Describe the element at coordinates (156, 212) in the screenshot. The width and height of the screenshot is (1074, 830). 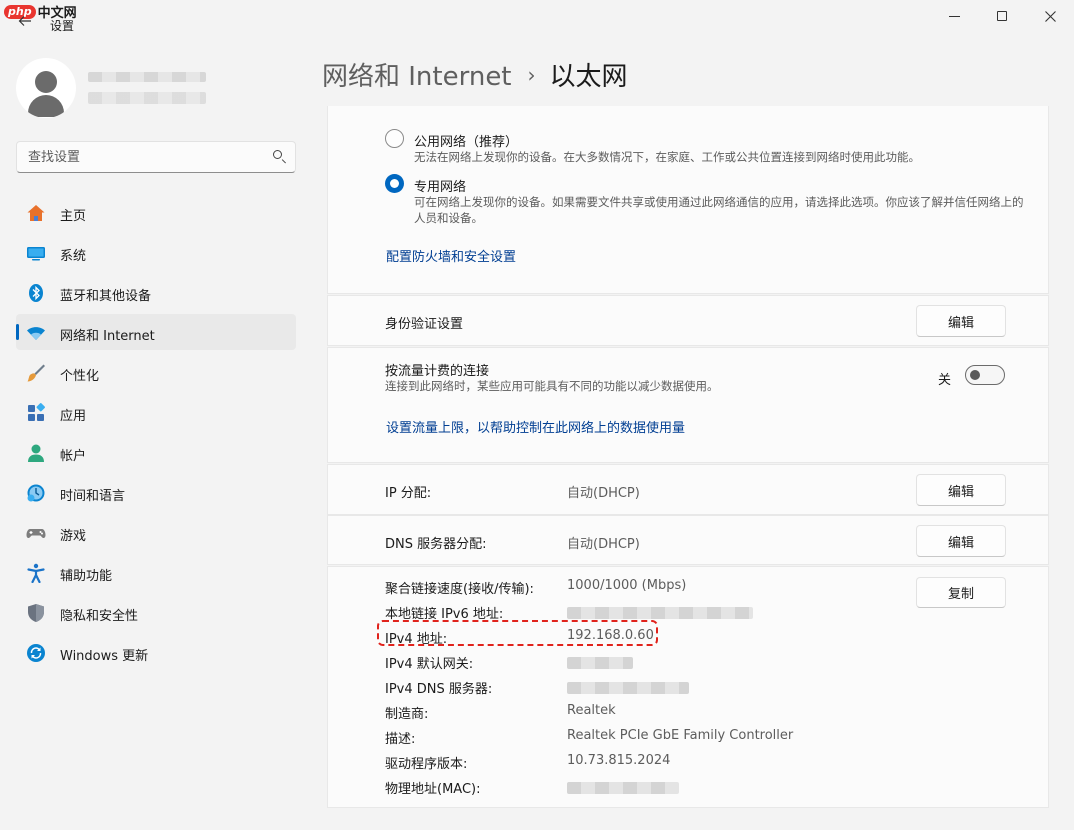
I see `sidebar-item-home: 主页` at that location.